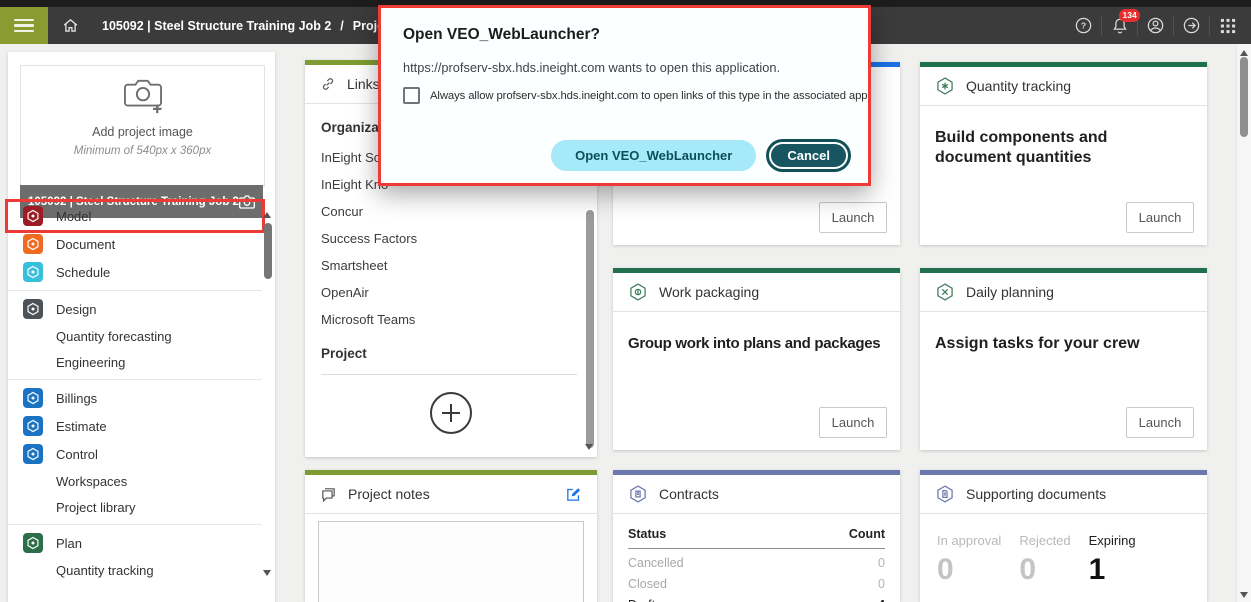 This screenshot has width=1251, height=602. I want to click on contracts-table-header: Status Count, so click(756, 538).